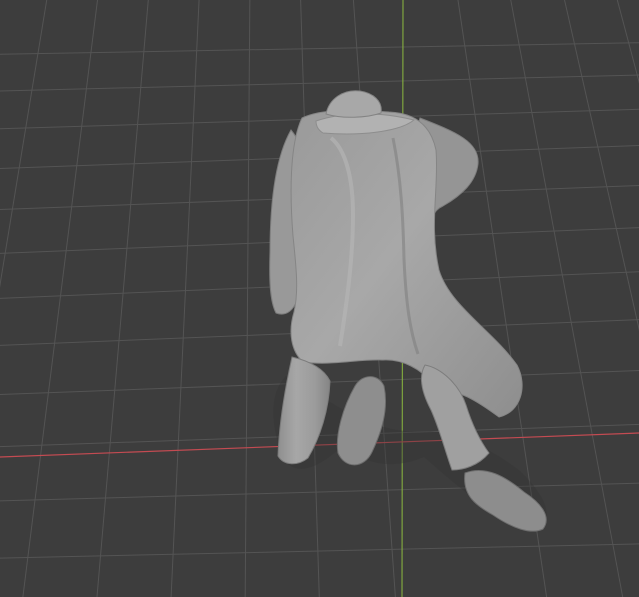 This screenshot has width=639, height=597. I want to click on model-right-boot-sole, so click(505, 500).